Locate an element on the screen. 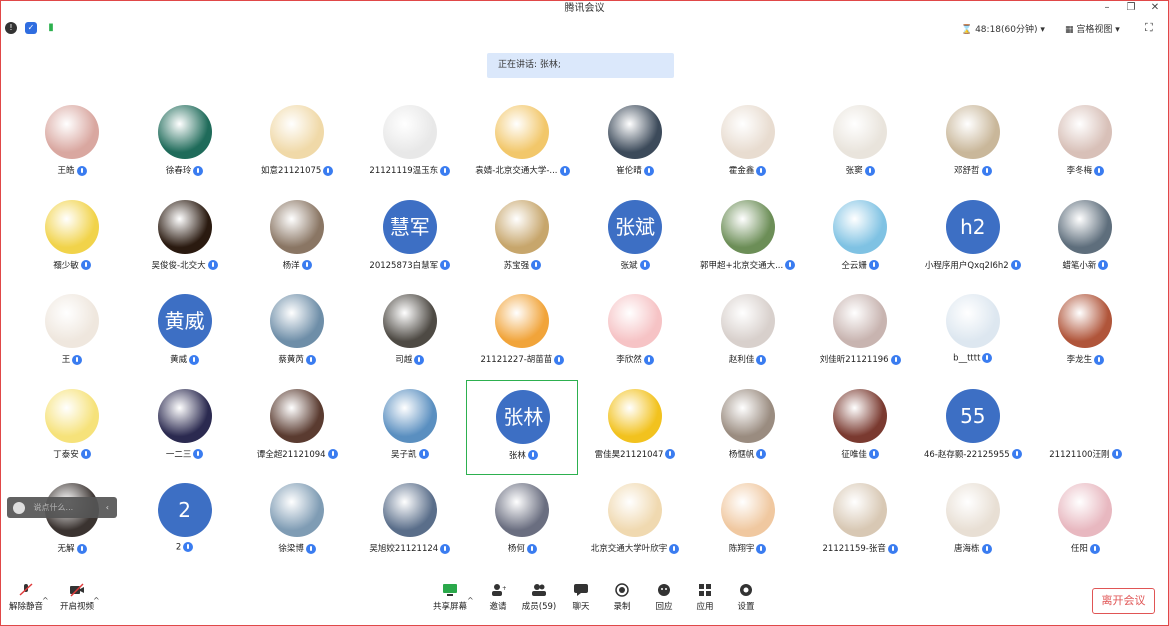 This screenshot has width=1169, height=626. participant-tile: 刘佳昕21121196 is located at coordinates (860, 332).